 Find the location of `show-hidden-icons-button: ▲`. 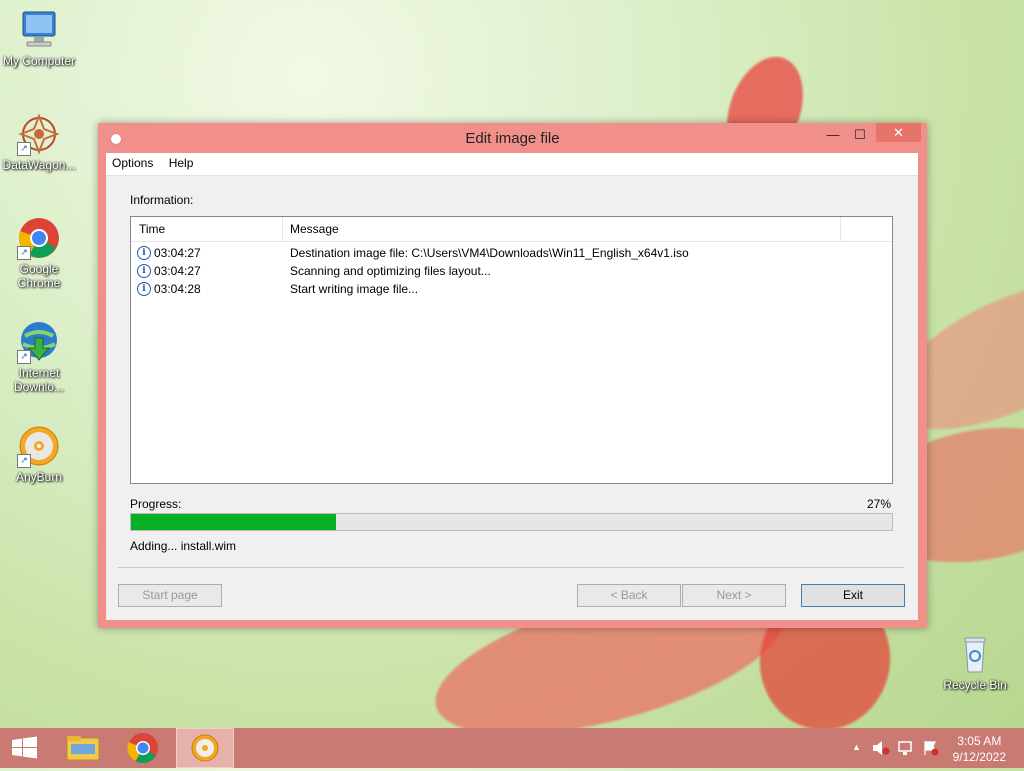

show-hidden-icons-button: ▲ is located at coordinates (856, 747).